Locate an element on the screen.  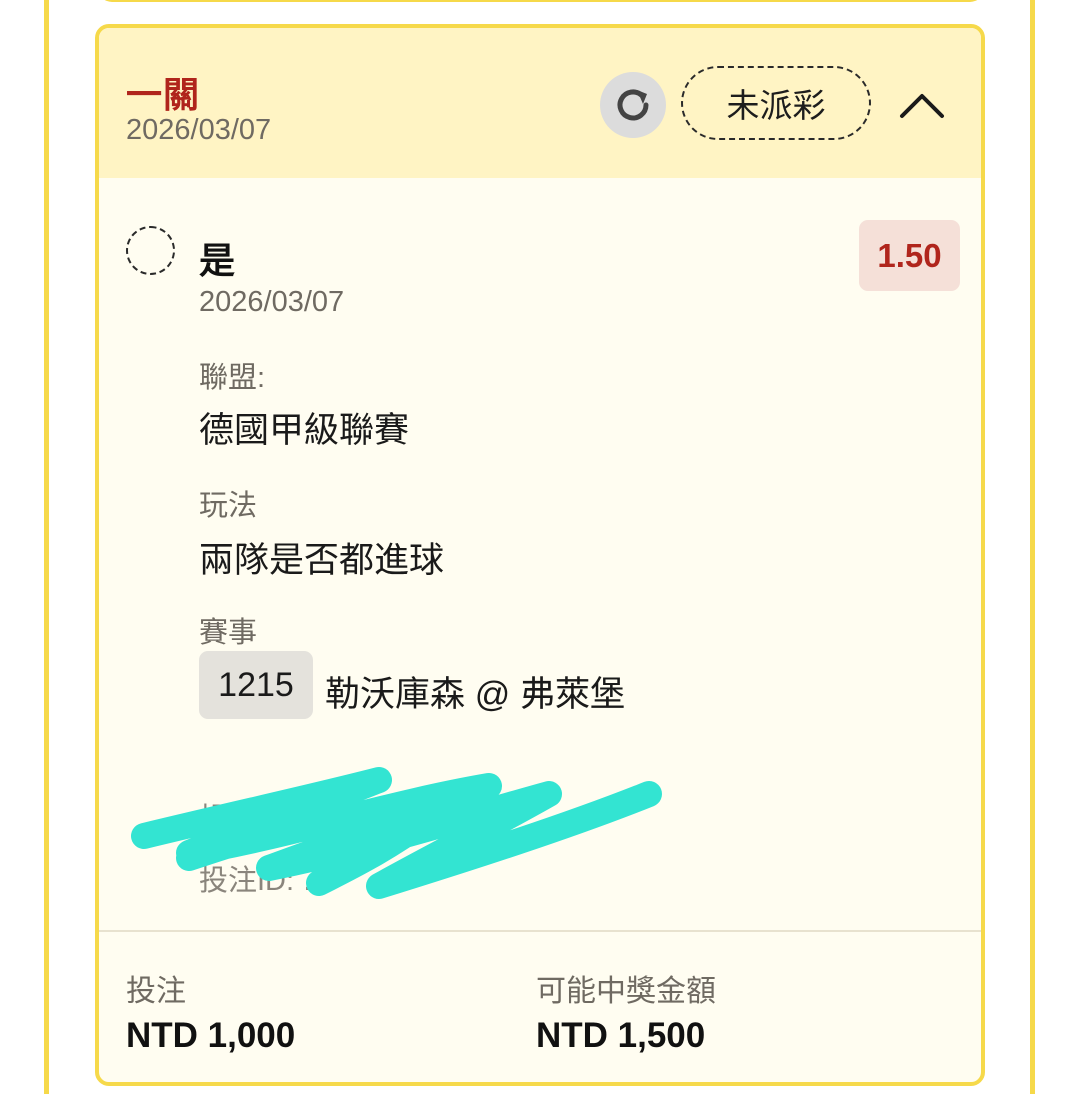
previous-card-edge is located at coordinates (541, 1).